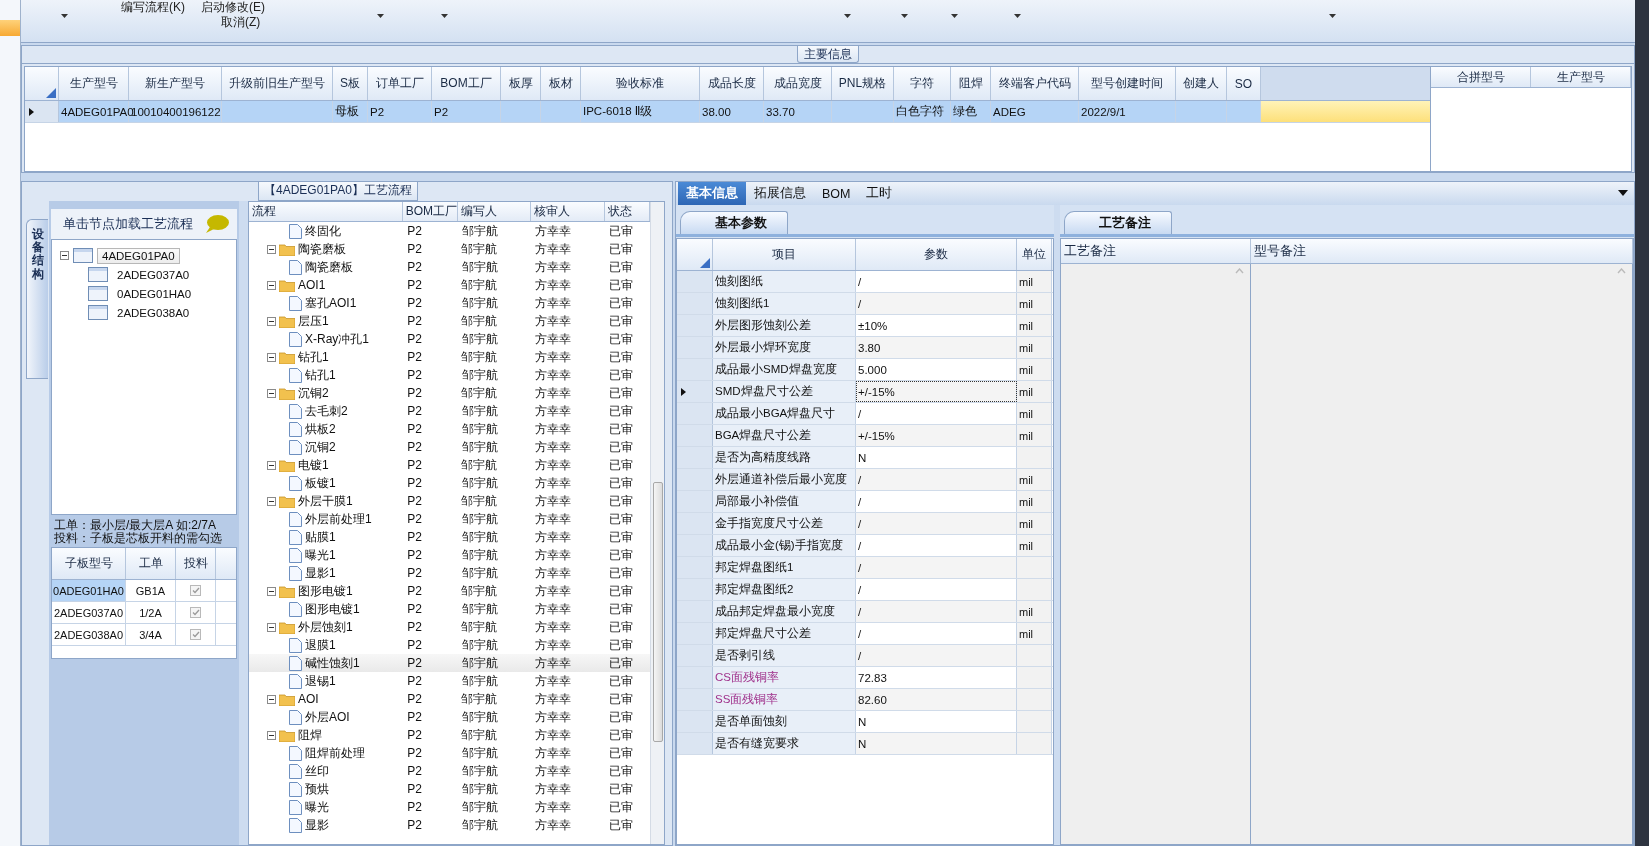 This screenshot has width=1649, height=846. I want to click on column-header: 编写人, so click(494, 211).